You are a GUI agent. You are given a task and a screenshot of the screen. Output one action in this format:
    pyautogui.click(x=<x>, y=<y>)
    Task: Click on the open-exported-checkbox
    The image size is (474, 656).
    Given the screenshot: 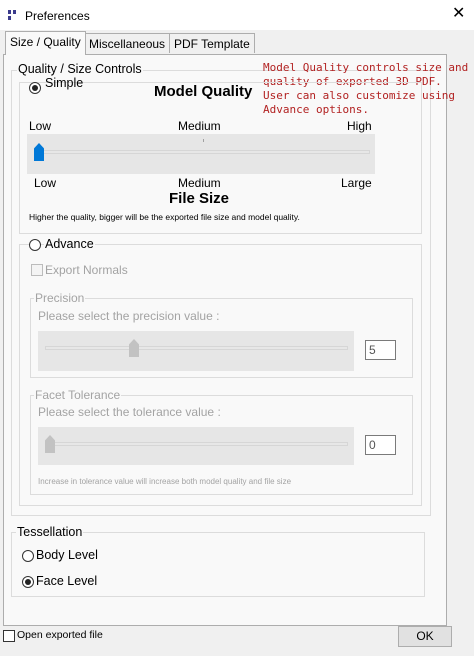 What is the action you would take?
    pyautogui.click(x=9, y=636)
    